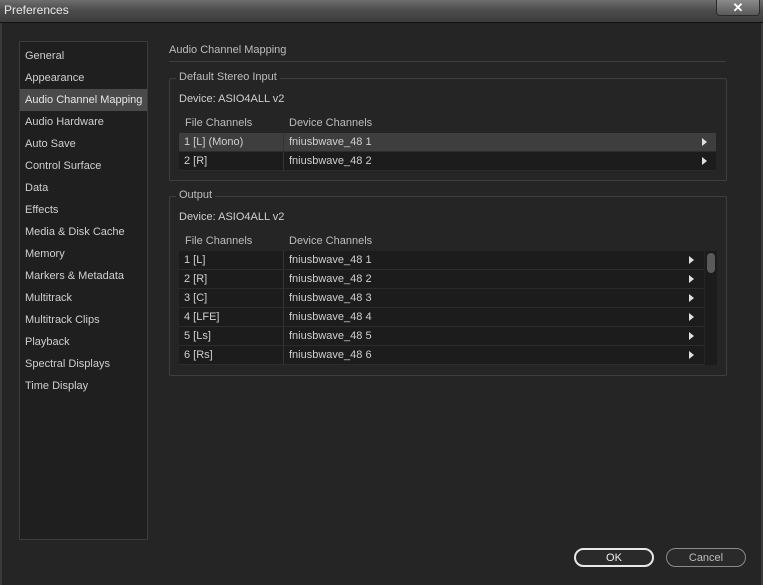  I want to click on ok-button: OK, so click(614, 557).